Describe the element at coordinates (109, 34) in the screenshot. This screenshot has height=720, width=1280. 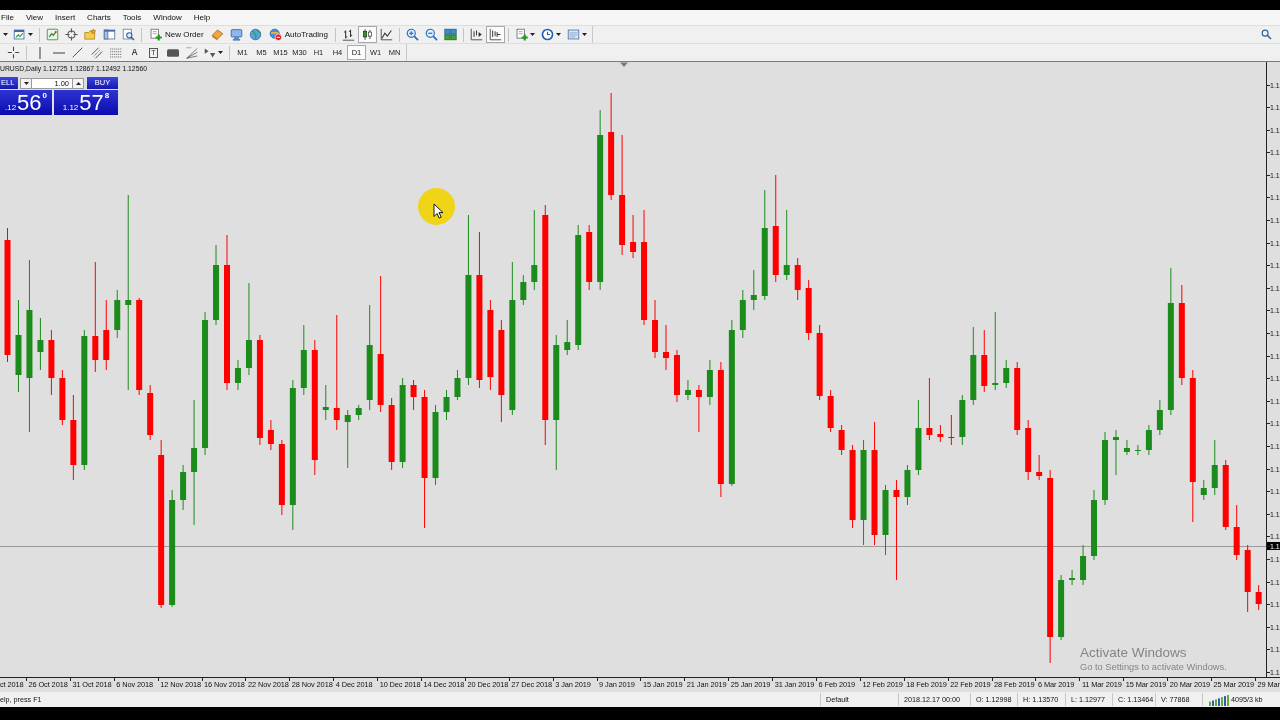
I see `panel-icon` at that location.